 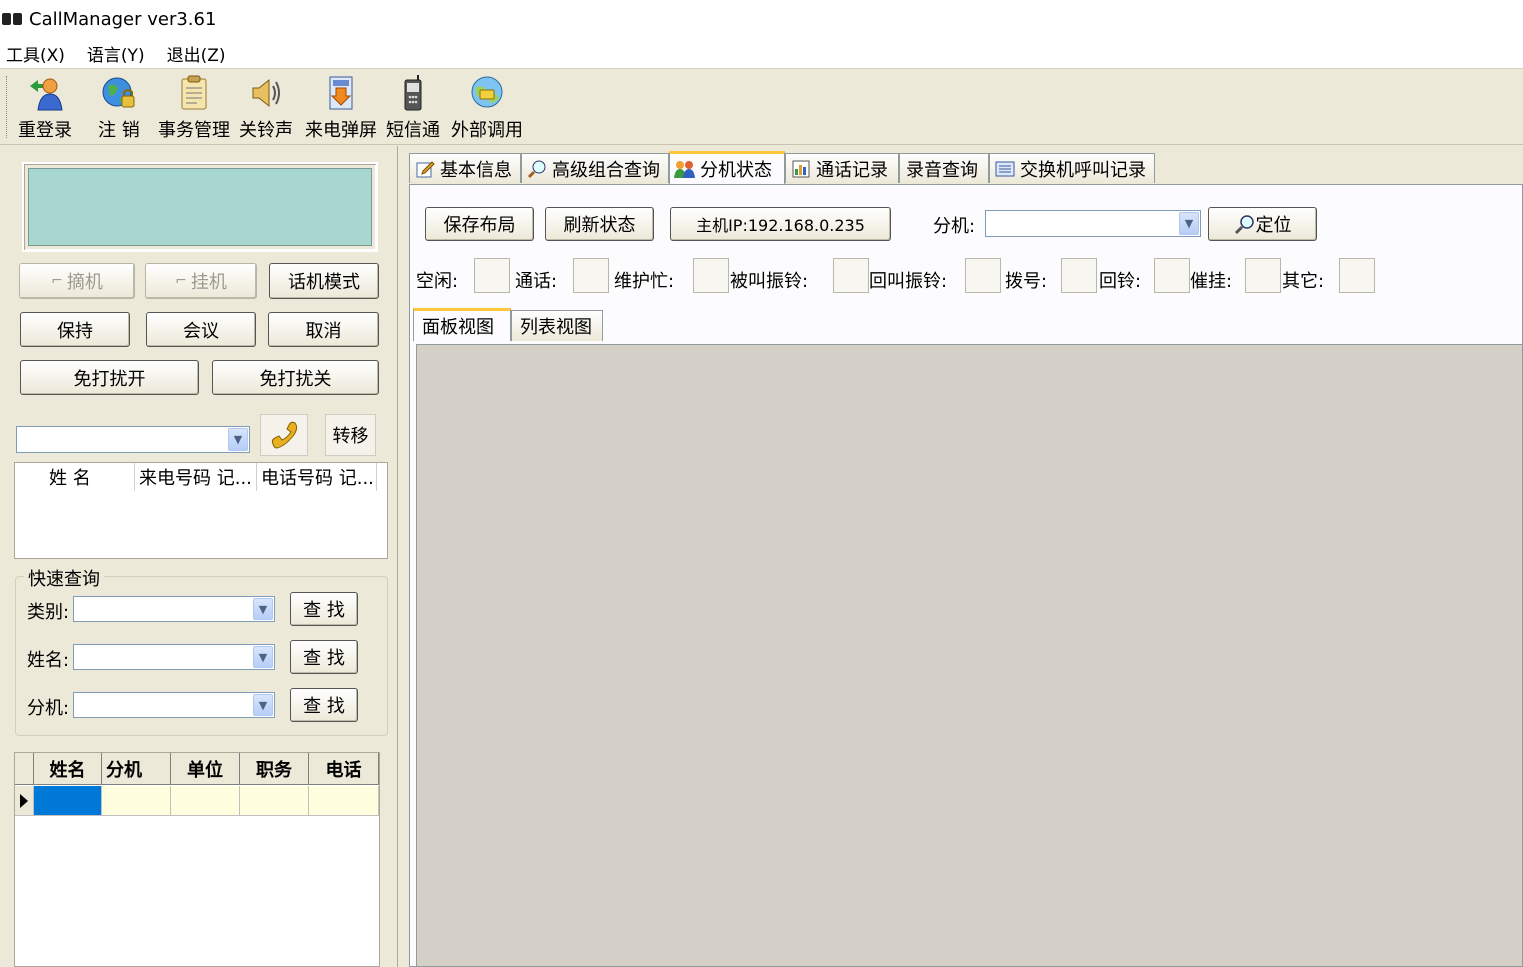 What do you see at coordinates (595, 168) in the screenshot?
I see `tab-advanced-query: 高级组合查询` at bounding box center [595, 168].